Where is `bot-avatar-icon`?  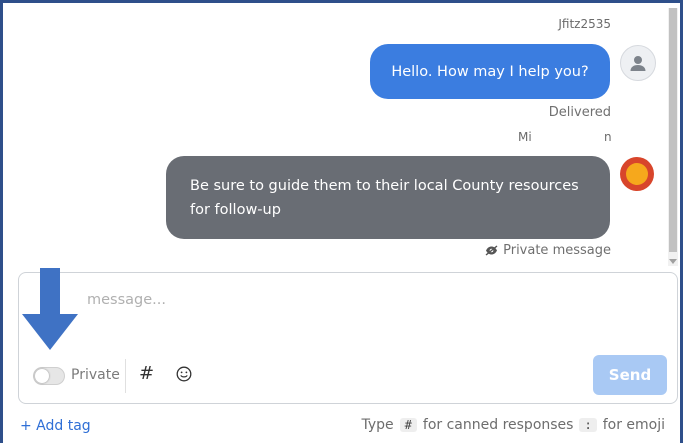
bot-avatar-icon is located at coordinates (637, 174).